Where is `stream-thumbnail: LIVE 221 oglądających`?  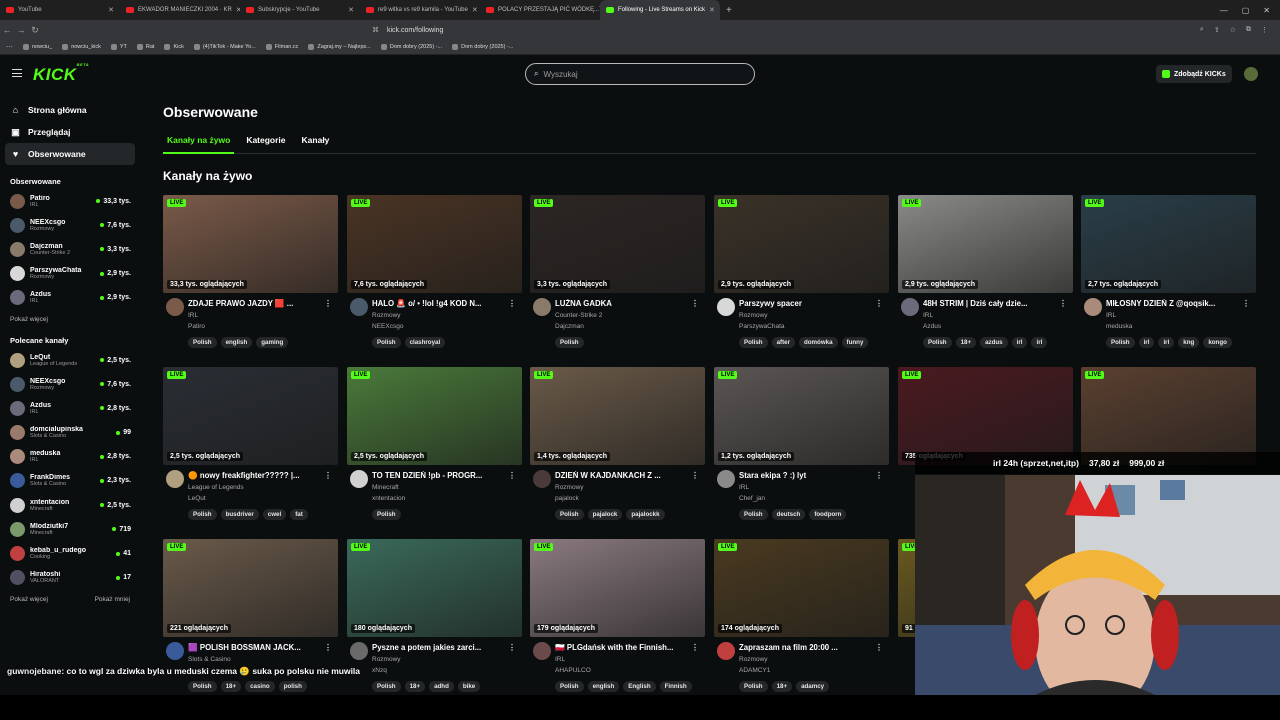 stream-thumbnail: LIVE 221 oglądających is located at coordinates (250, 588).